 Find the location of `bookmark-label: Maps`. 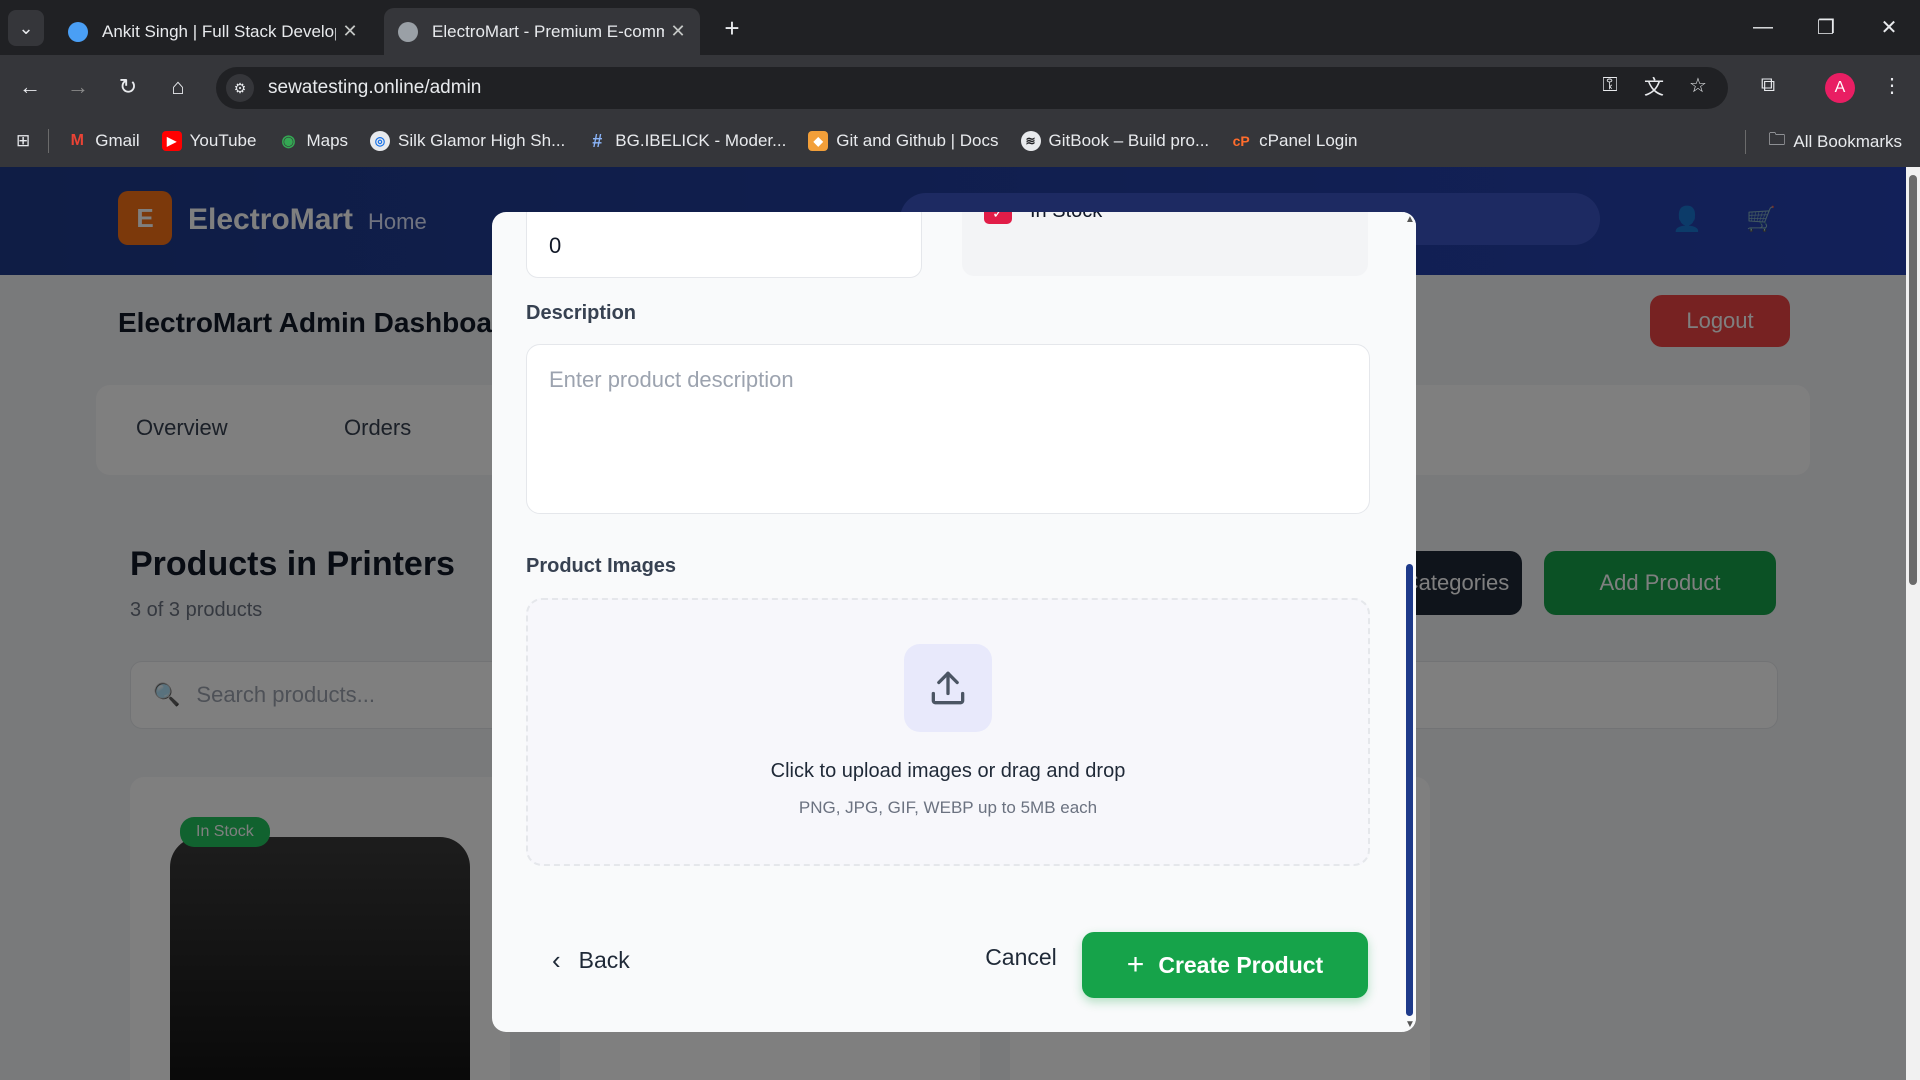

bookmark-label: Maps is located at coordinates (327, 140).